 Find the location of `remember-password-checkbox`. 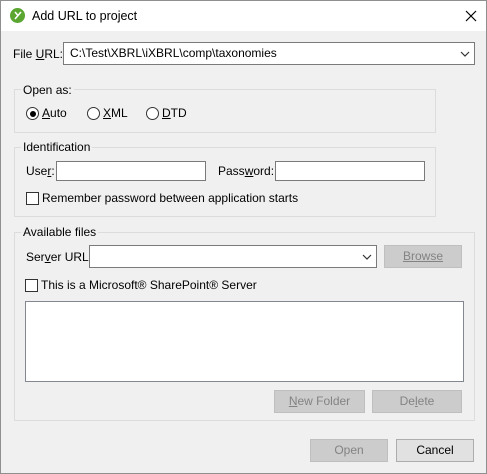

remember-password-checkbox is located at coordinates (32, 198).